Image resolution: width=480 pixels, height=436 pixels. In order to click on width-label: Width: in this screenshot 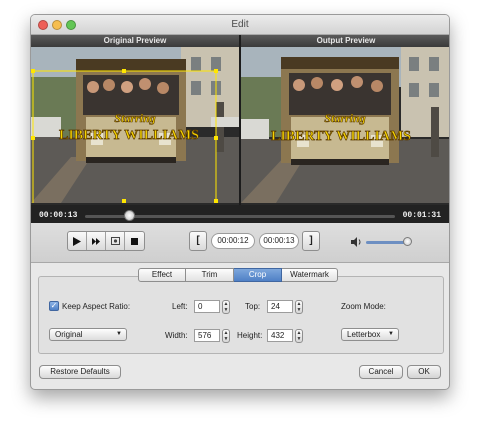, I will do `click(176, 335)`.